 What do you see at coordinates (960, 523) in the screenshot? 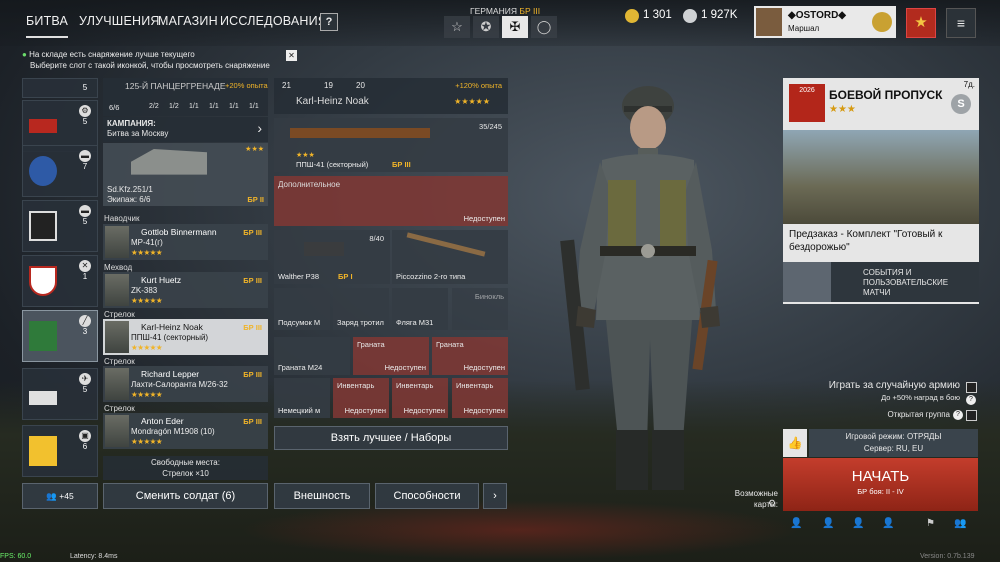
I see `group-icon: 👥` at bounding box center [960, 523].